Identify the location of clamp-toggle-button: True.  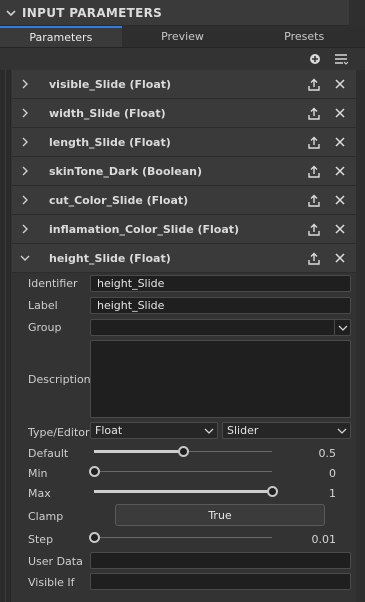
(220, 515).